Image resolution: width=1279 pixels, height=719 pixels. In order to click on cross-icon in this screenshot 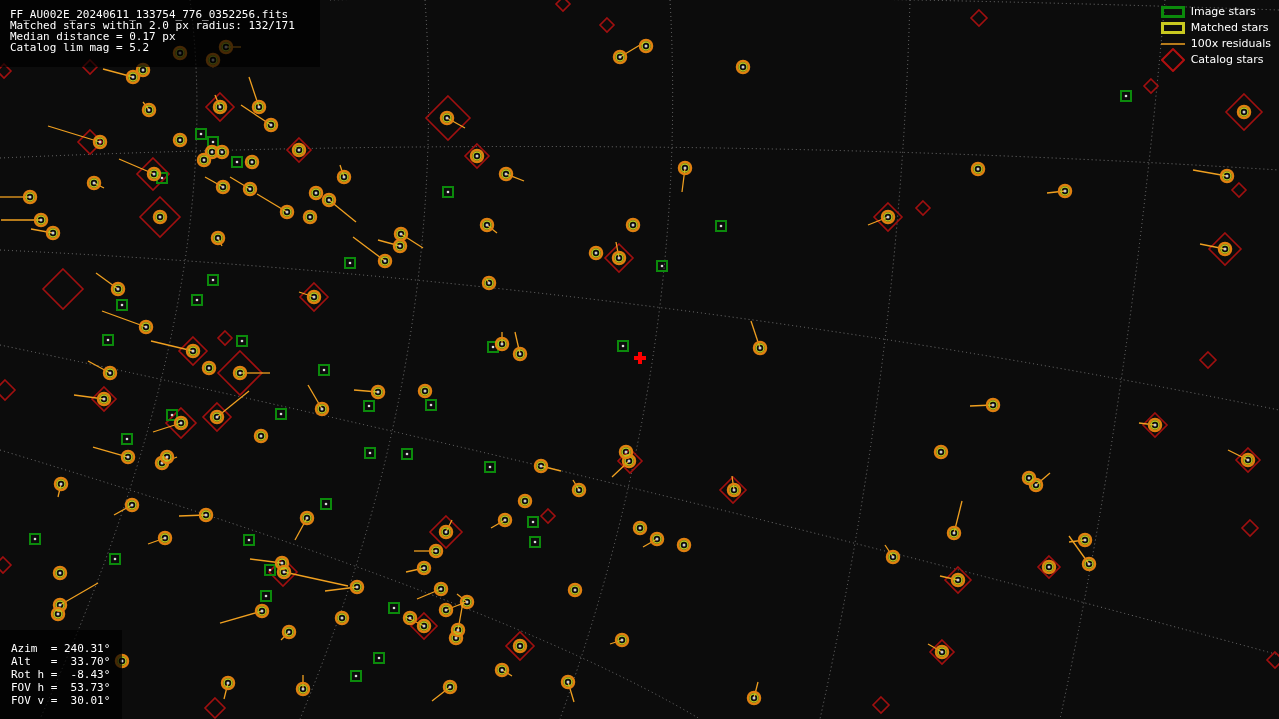, I will do `click(640, 358)`.